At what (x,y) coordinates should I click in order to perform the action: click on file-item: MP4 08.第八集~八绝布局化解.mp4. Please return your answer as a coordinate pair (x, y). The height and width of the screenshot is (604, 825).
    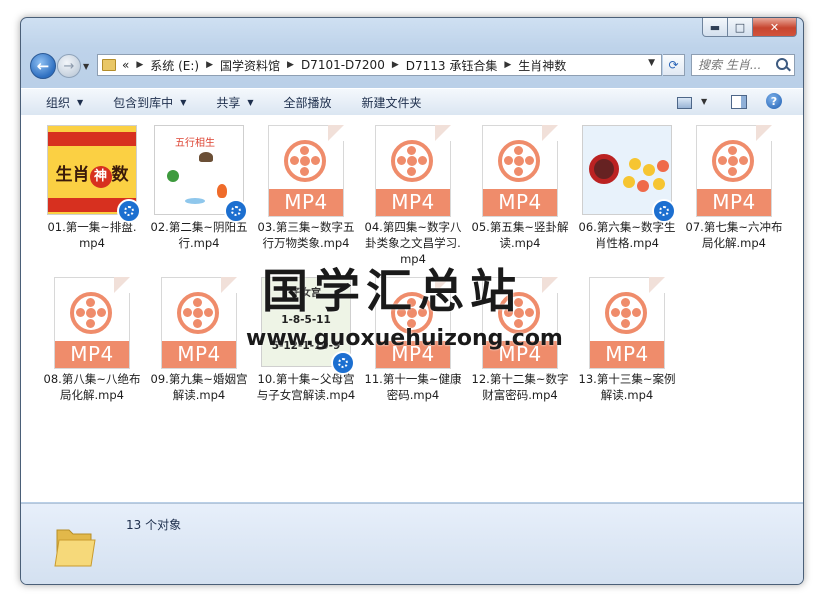
    Looking at the image, I should click on (92, 340).